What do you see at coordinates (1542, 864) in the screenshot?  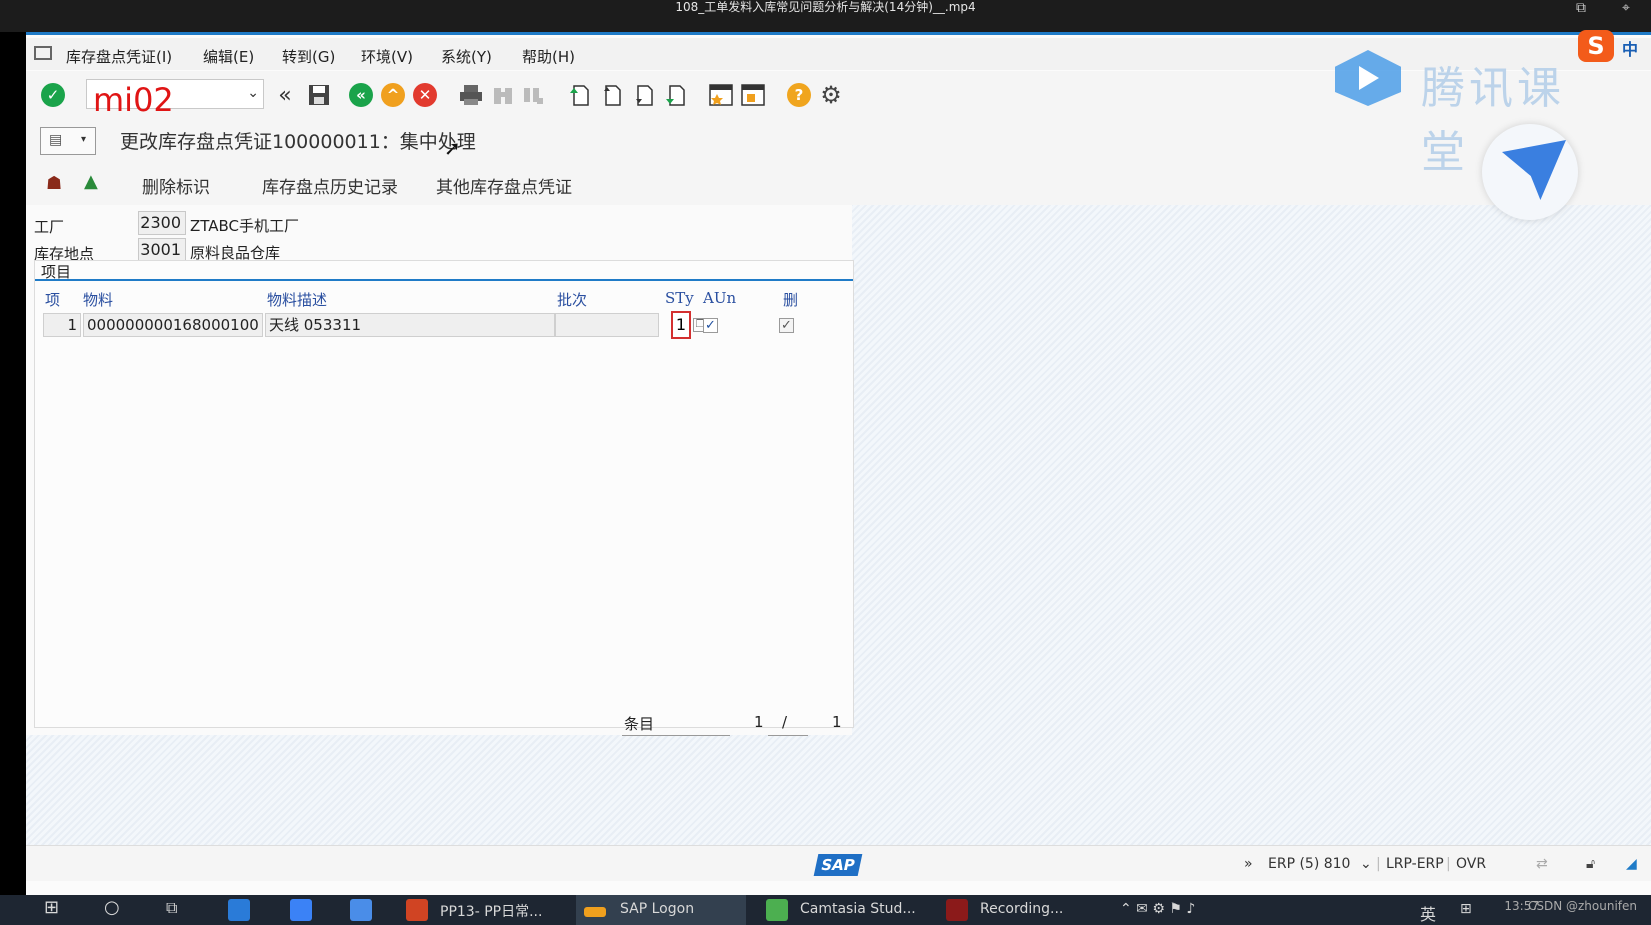 I see `transfer-icon: ⇄` at bounding box center [1542, 864].